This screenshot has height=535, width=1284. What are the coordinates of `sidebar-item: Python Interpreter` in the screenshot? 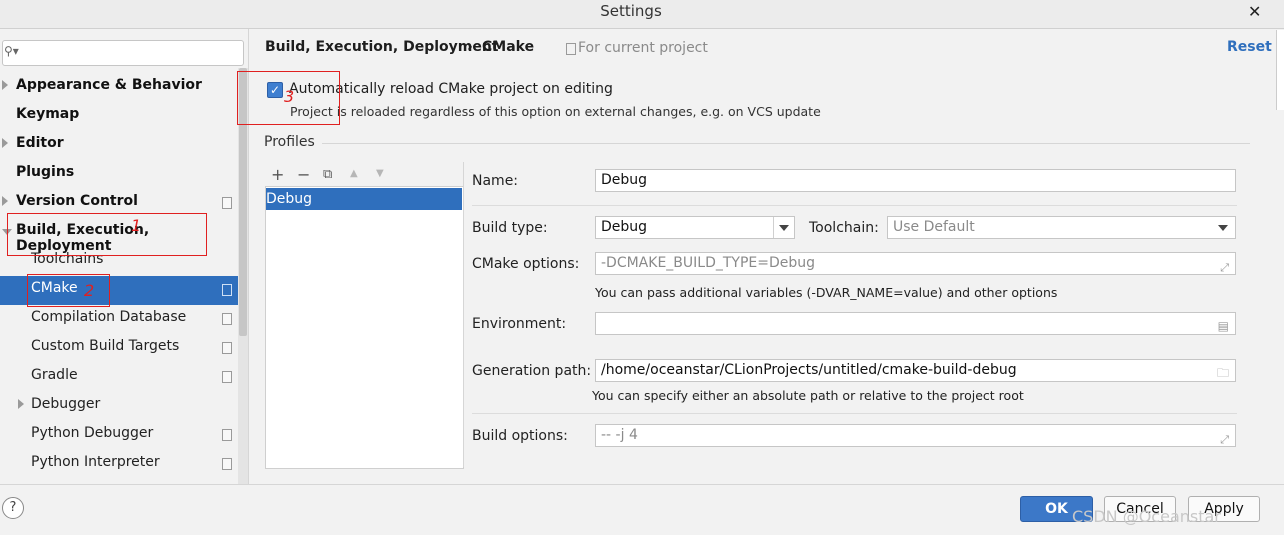 It's located at (119, 464).